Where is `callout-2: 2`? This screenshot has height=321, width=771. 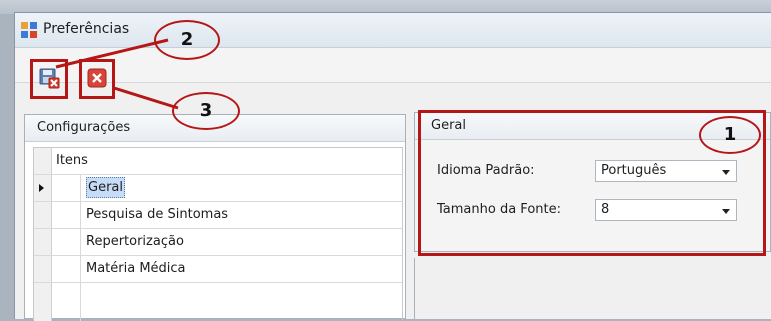
callout-2: 2 is located at coordinates (187, 40).